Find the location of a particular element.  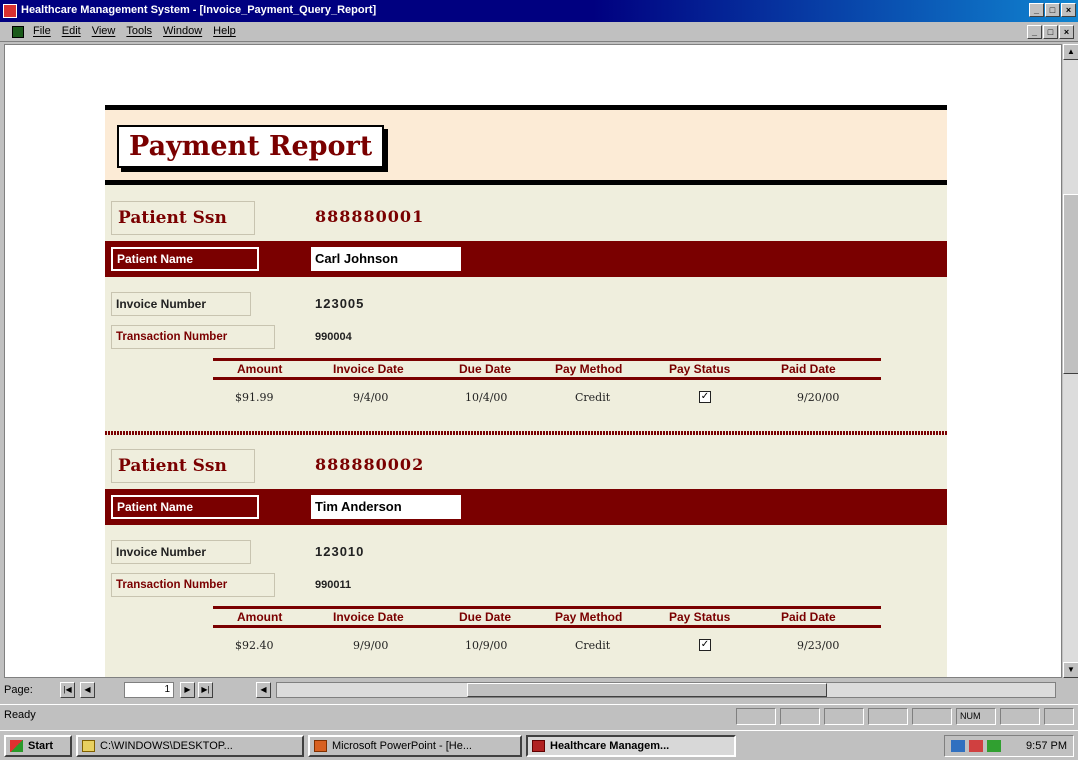

invoice-number-value: 123005 is located at coordinates (340, 303).